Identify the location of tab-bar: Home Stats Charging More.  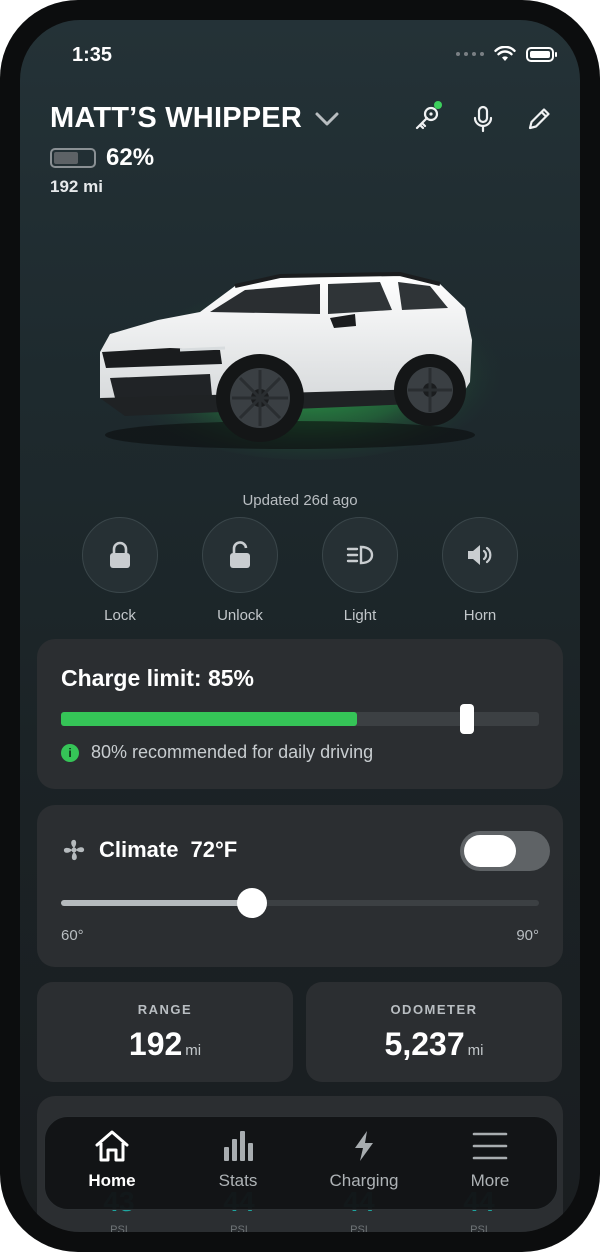
(301, 1163).